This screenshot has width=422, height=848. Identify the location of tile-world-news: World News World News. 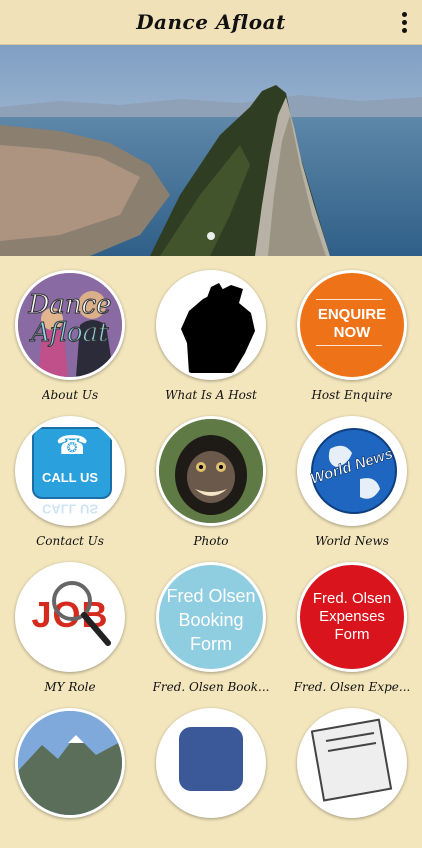
(352, 486).